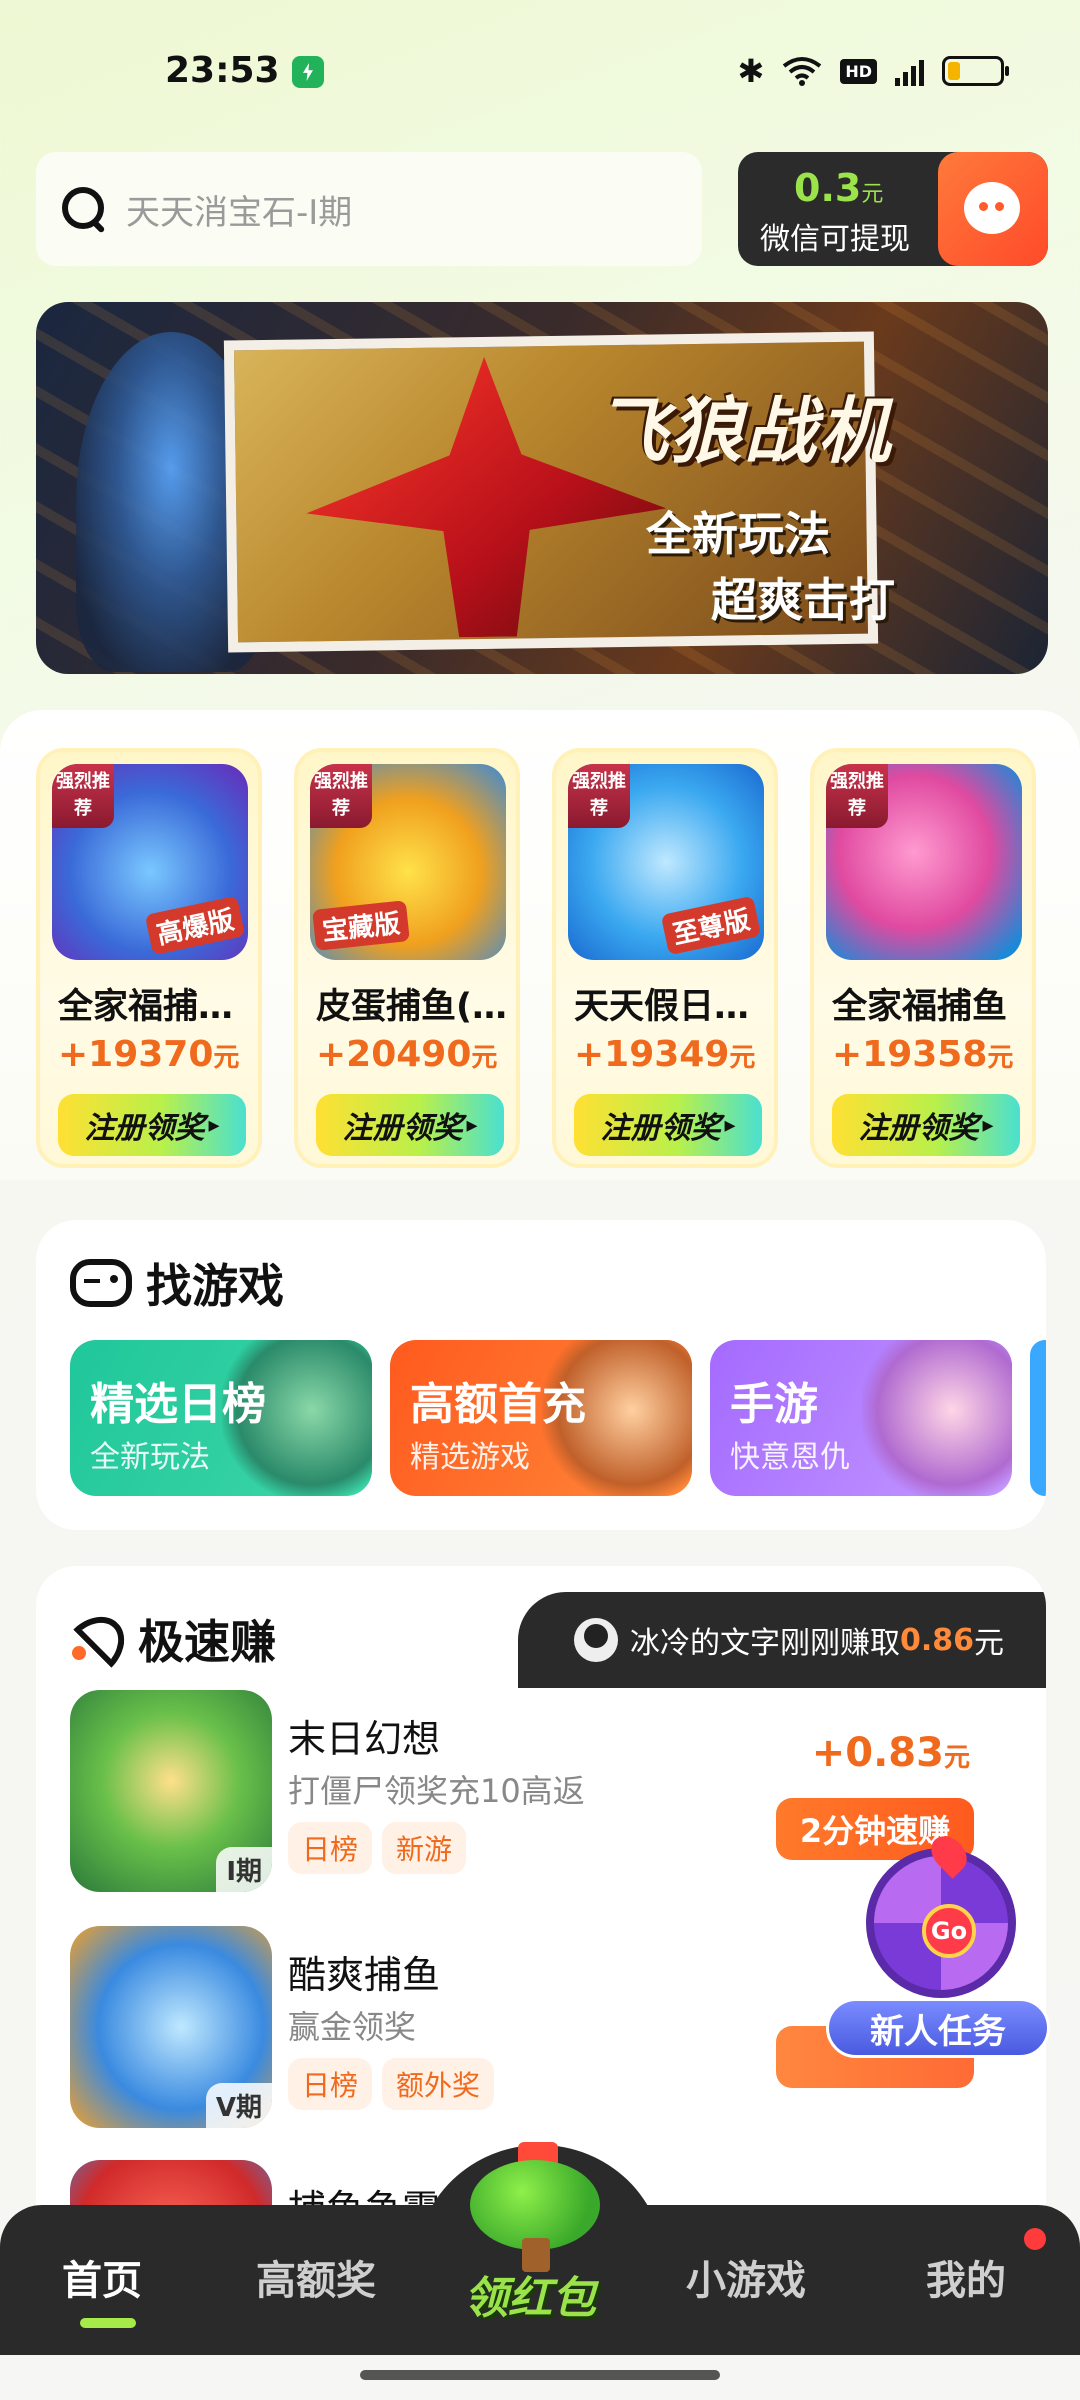  I want to click on nav-mini-games: 小游戏, so click(746, 2277).